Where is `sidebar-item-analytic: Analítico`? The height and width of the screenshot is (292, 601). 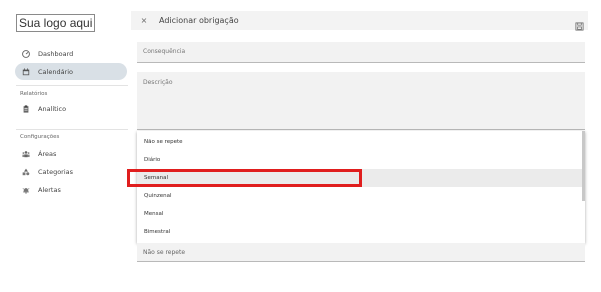 sidebar-item-analytic: Analítico is located at coordinates (71, 108).